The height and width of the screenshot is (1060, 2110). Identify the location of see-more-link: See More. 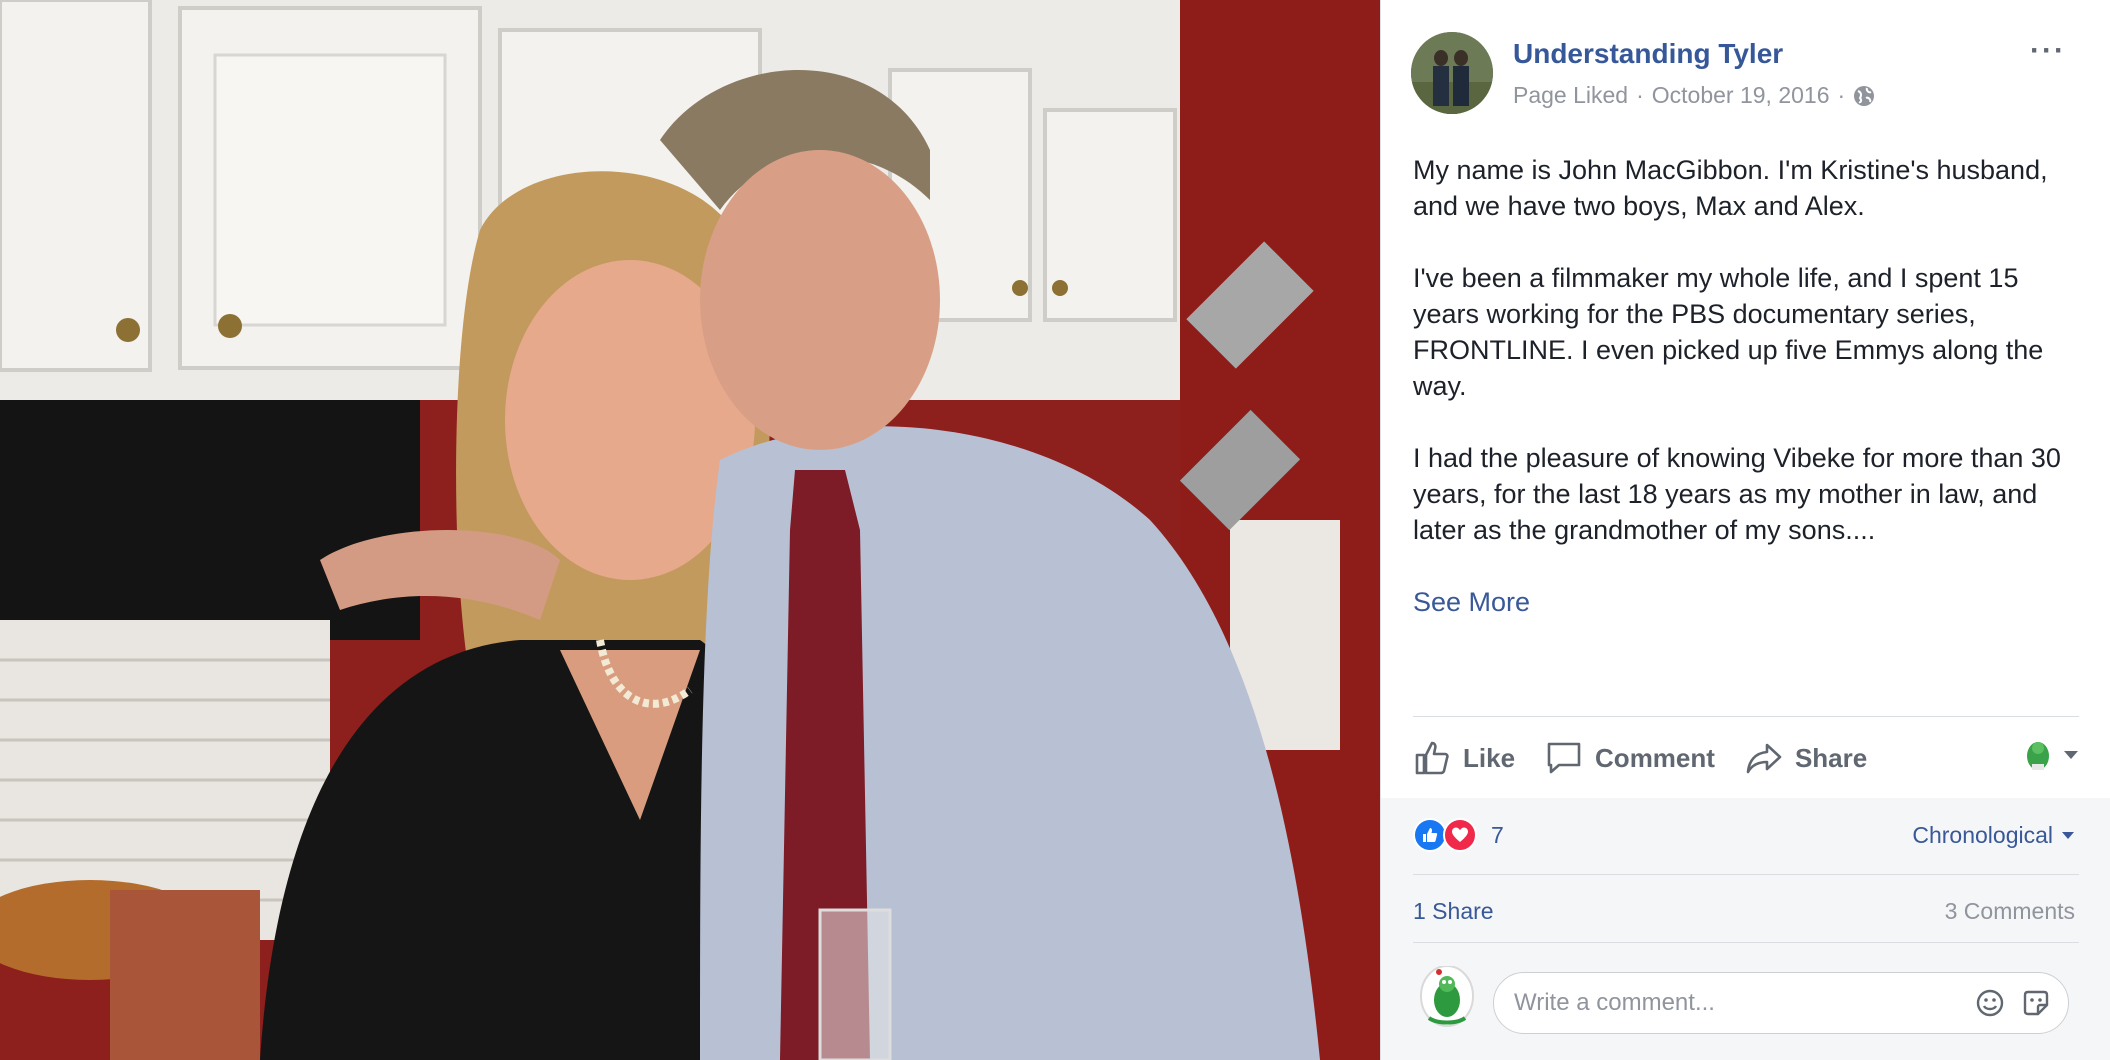
(1471, 602).